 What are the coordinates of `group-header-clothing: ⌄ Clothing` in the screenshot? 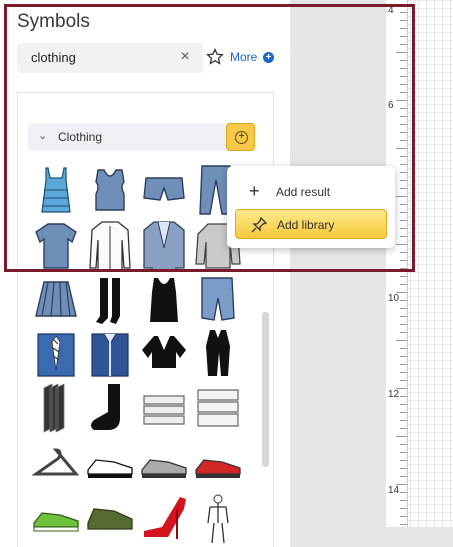 It's located at (127, 137).